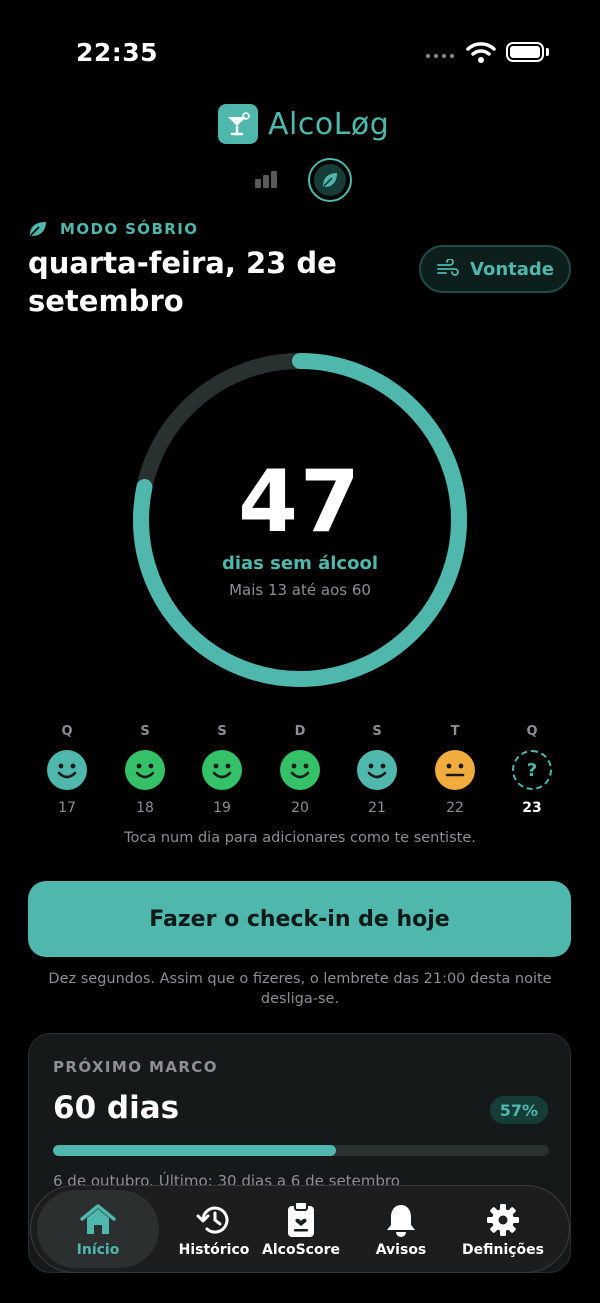 This screenshot has width=600, height=1303. I want to click on day-item: D 20, so click(300, 770).